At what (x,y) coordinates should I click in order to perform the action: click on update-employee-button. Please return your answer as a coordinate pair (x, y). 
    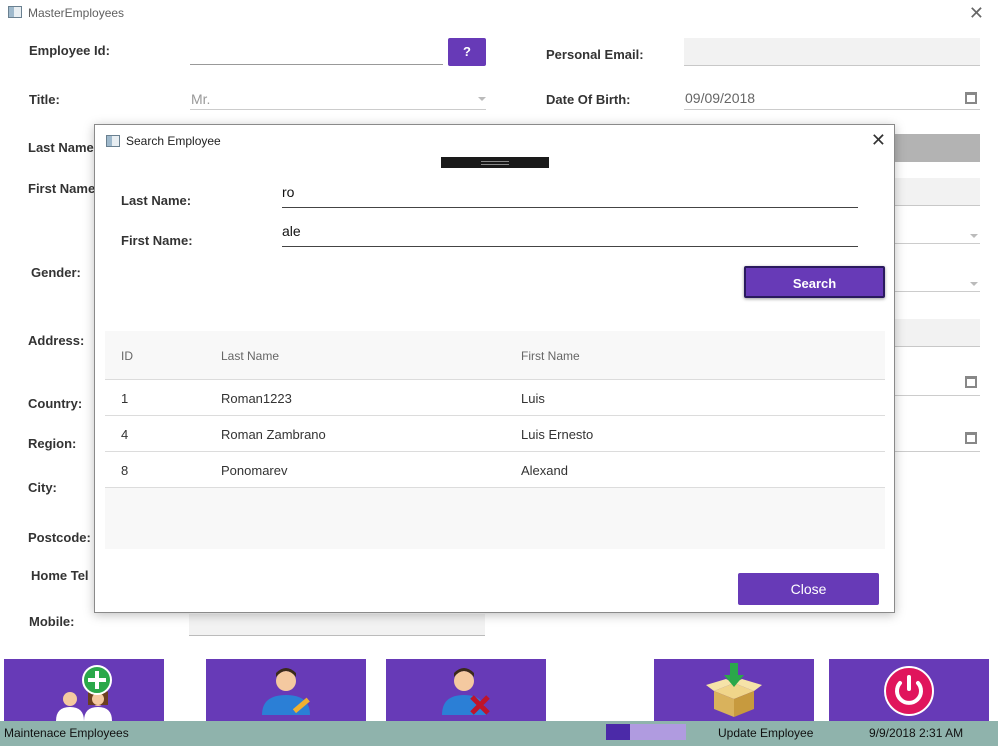
    Looking at the image, I should click on (734, 690).